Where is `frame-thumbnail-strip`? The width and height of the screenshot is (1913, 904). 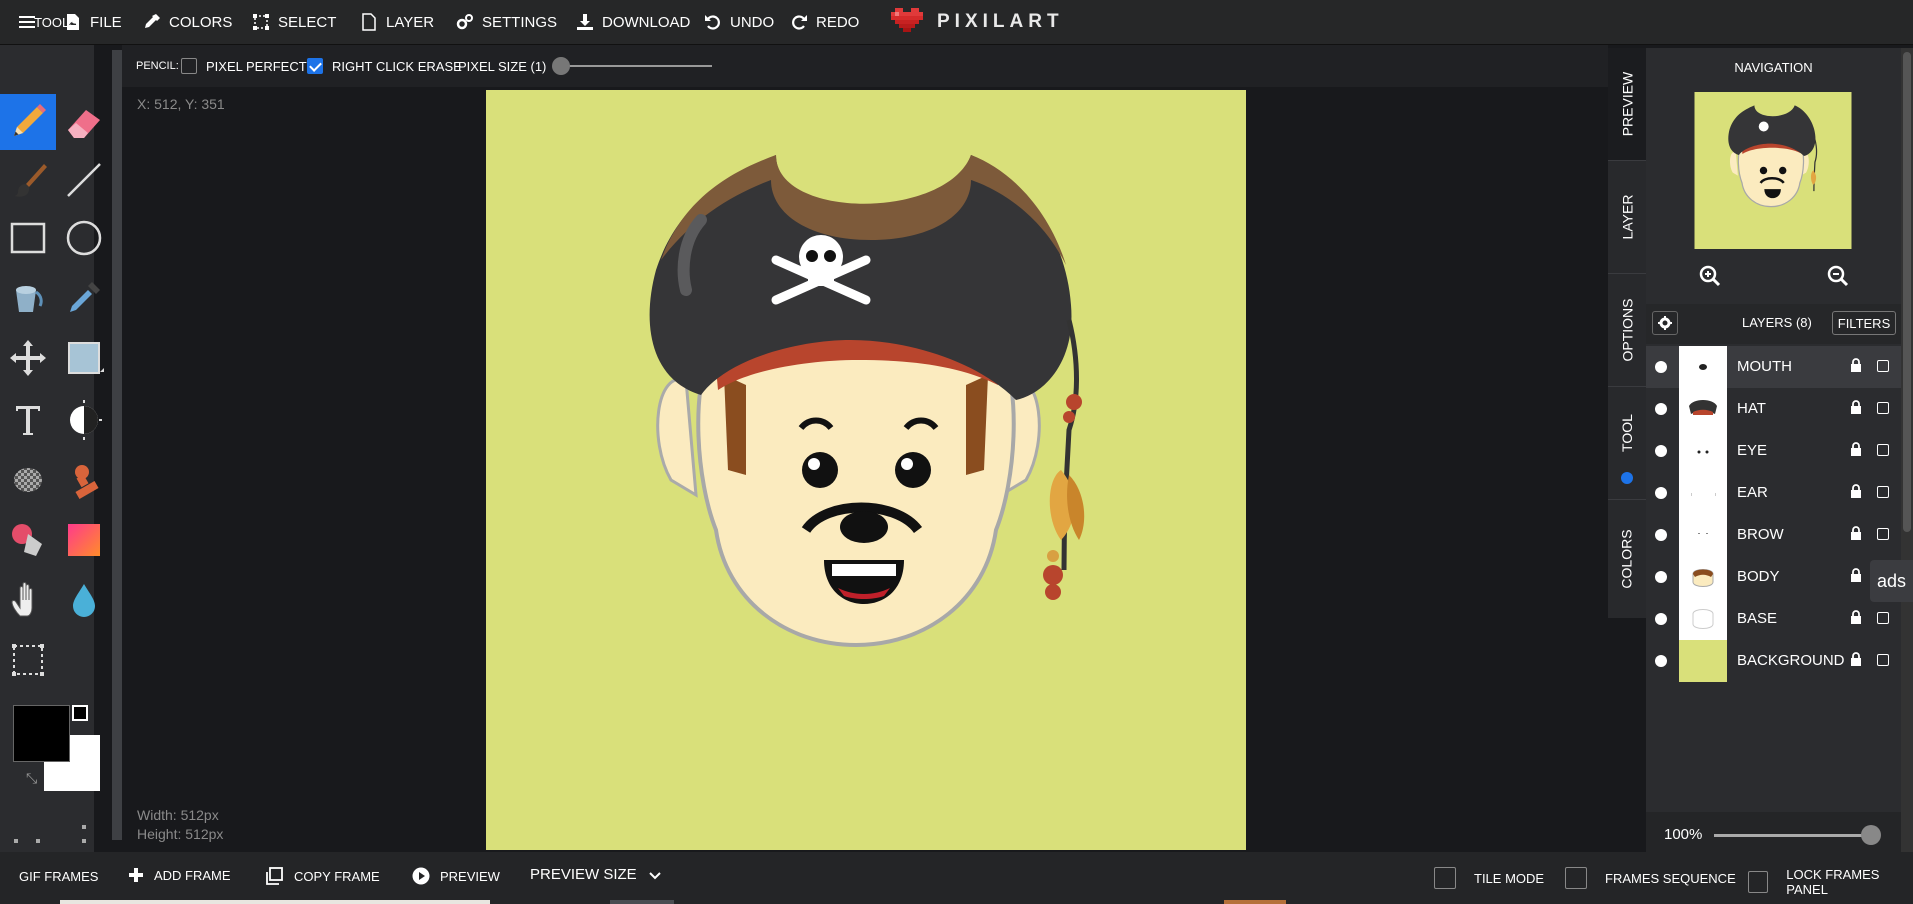
frame-thumbnail-strip is located at coordinates (642, 902).